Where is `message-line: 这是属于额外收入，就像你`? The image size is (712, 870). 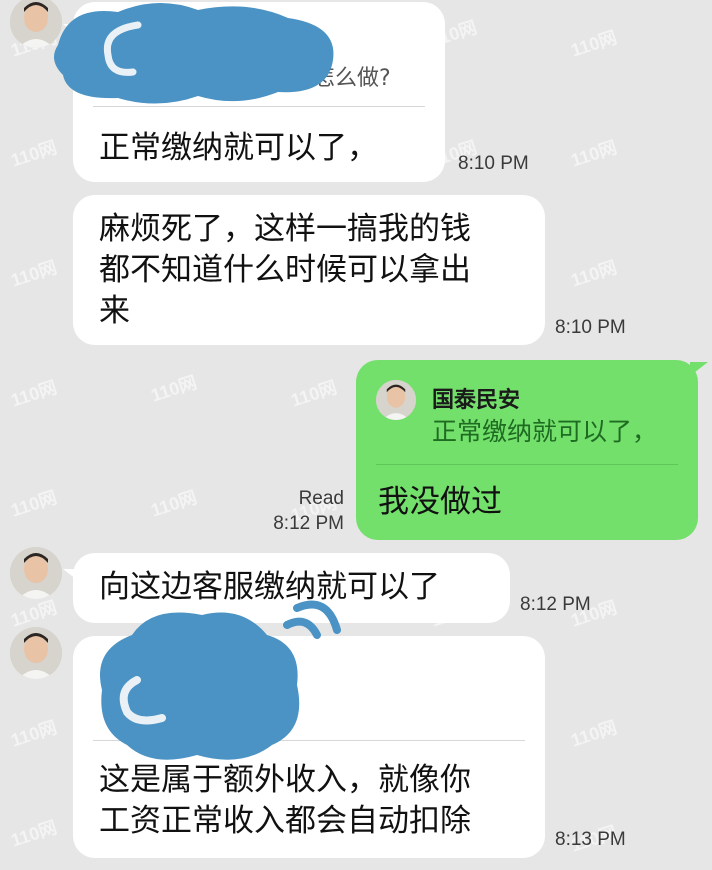
message-line: 这是属于额外收入，就像你 is located at coordinates (285, 780).